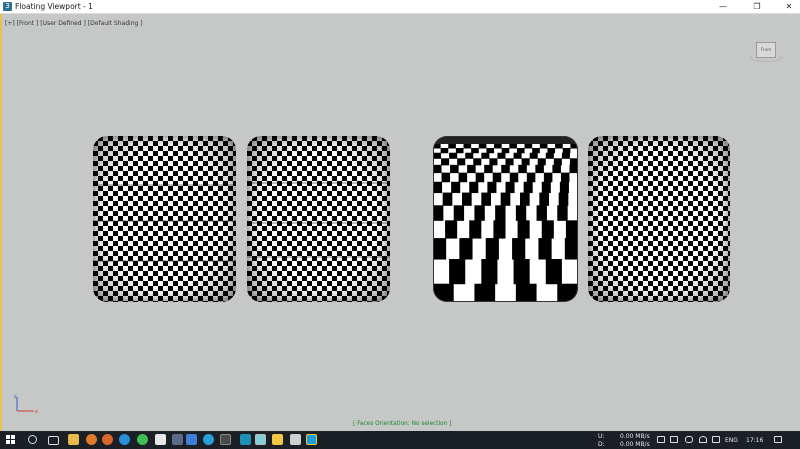  Describe the element at coordinates (754, 440) in the screenshot. I see `clock: 17:16` at that location.